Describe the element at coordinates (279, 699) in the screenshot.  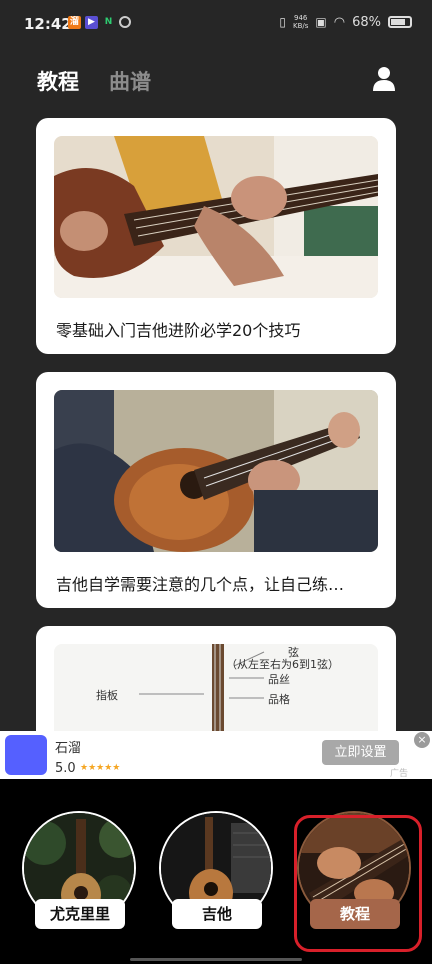
I see `diagram-label-fret: 品格` at that location.